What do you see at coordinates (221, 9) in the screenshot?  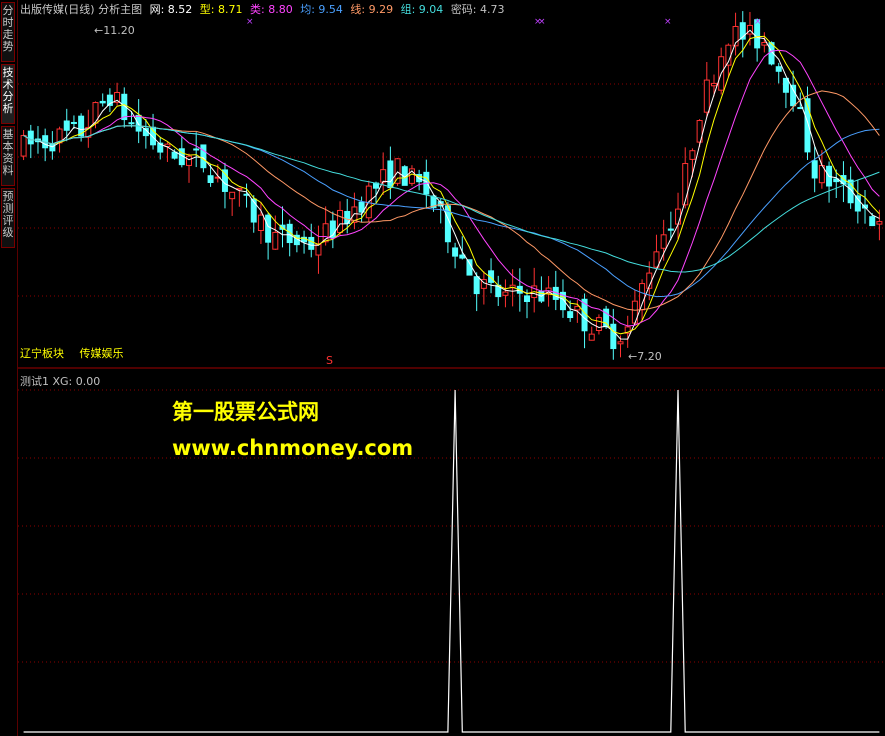 I see `indicator-value: 型: 8.71` at bounding box center [221, 9].